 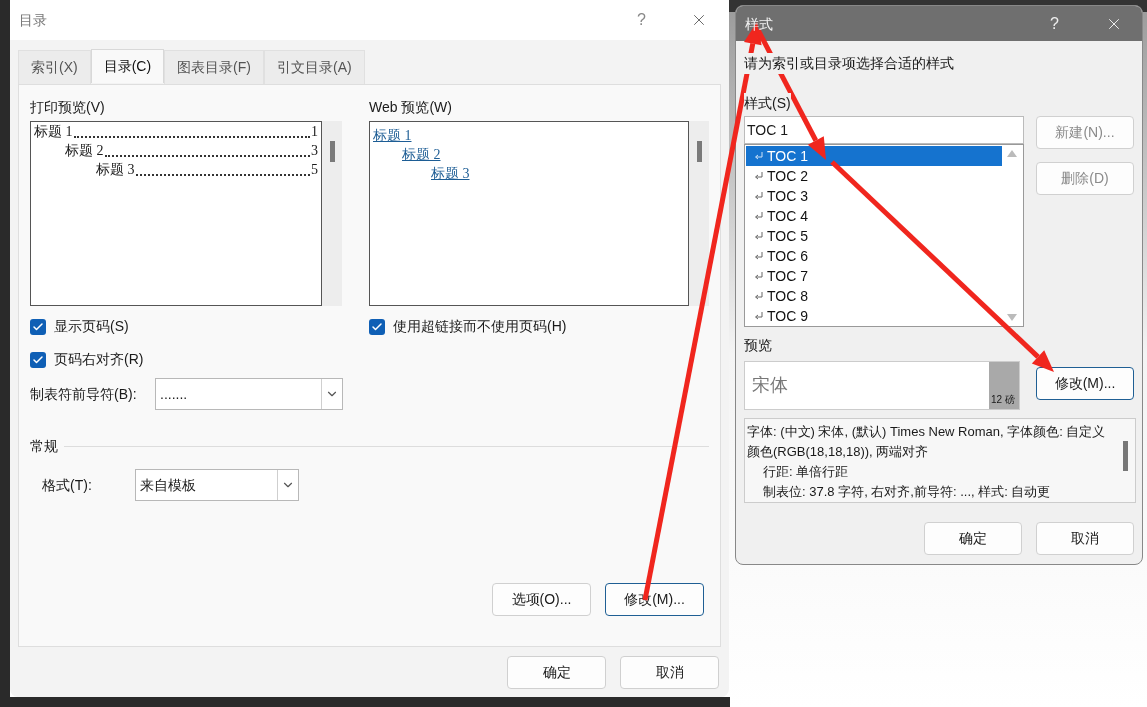 What do you see at coordinates (874, 296) in the screenshot?
I see `style-list-item: TOC 8` at bounding box center [874, 296].